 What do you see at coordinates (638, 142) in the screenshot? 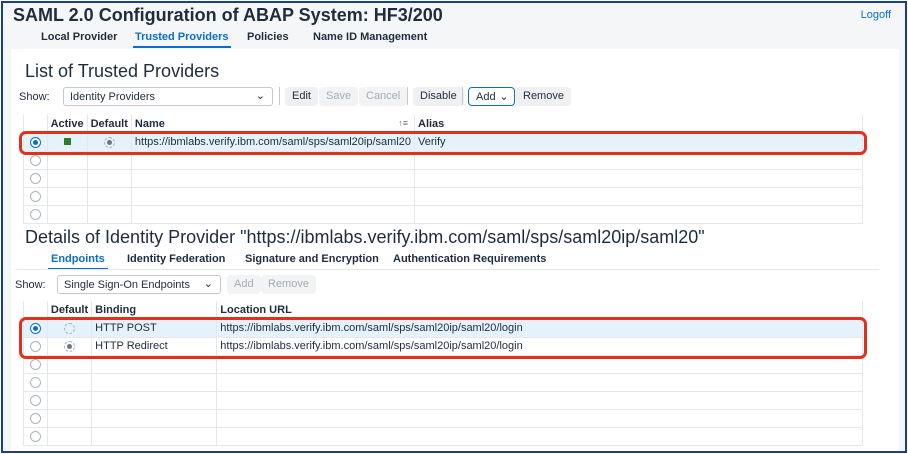
I see `provider-alias: Verify` at bounding box center [638, 142].